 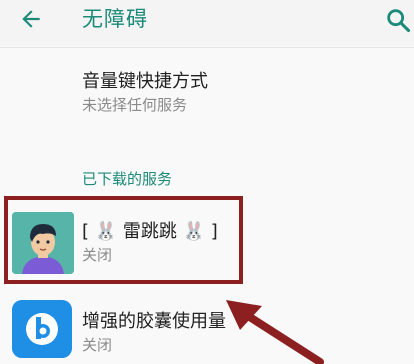 I want to click on volume-shortcut-title: 音量键快捷方式, so click(x=145, y=81).